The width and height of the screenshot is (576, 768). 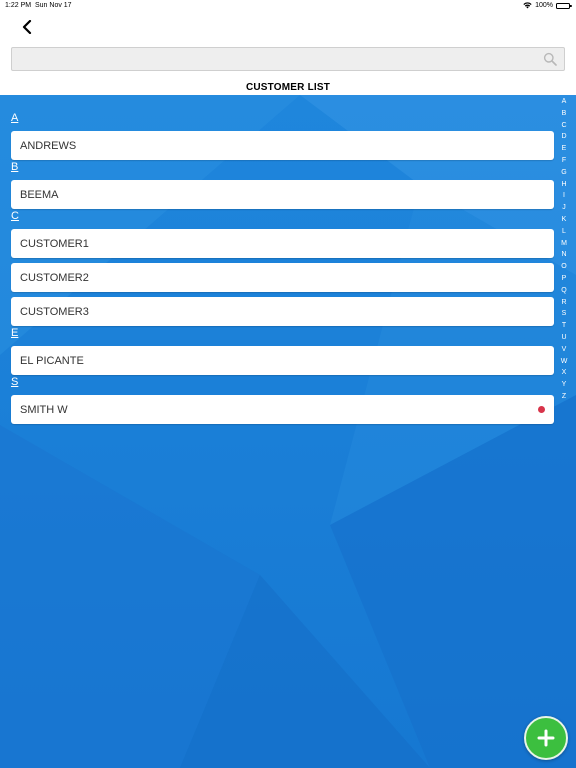 What do you see at coordinates (564, 5) in the screenshot?
I see `battery-icon` at bounding box center [564, 5].